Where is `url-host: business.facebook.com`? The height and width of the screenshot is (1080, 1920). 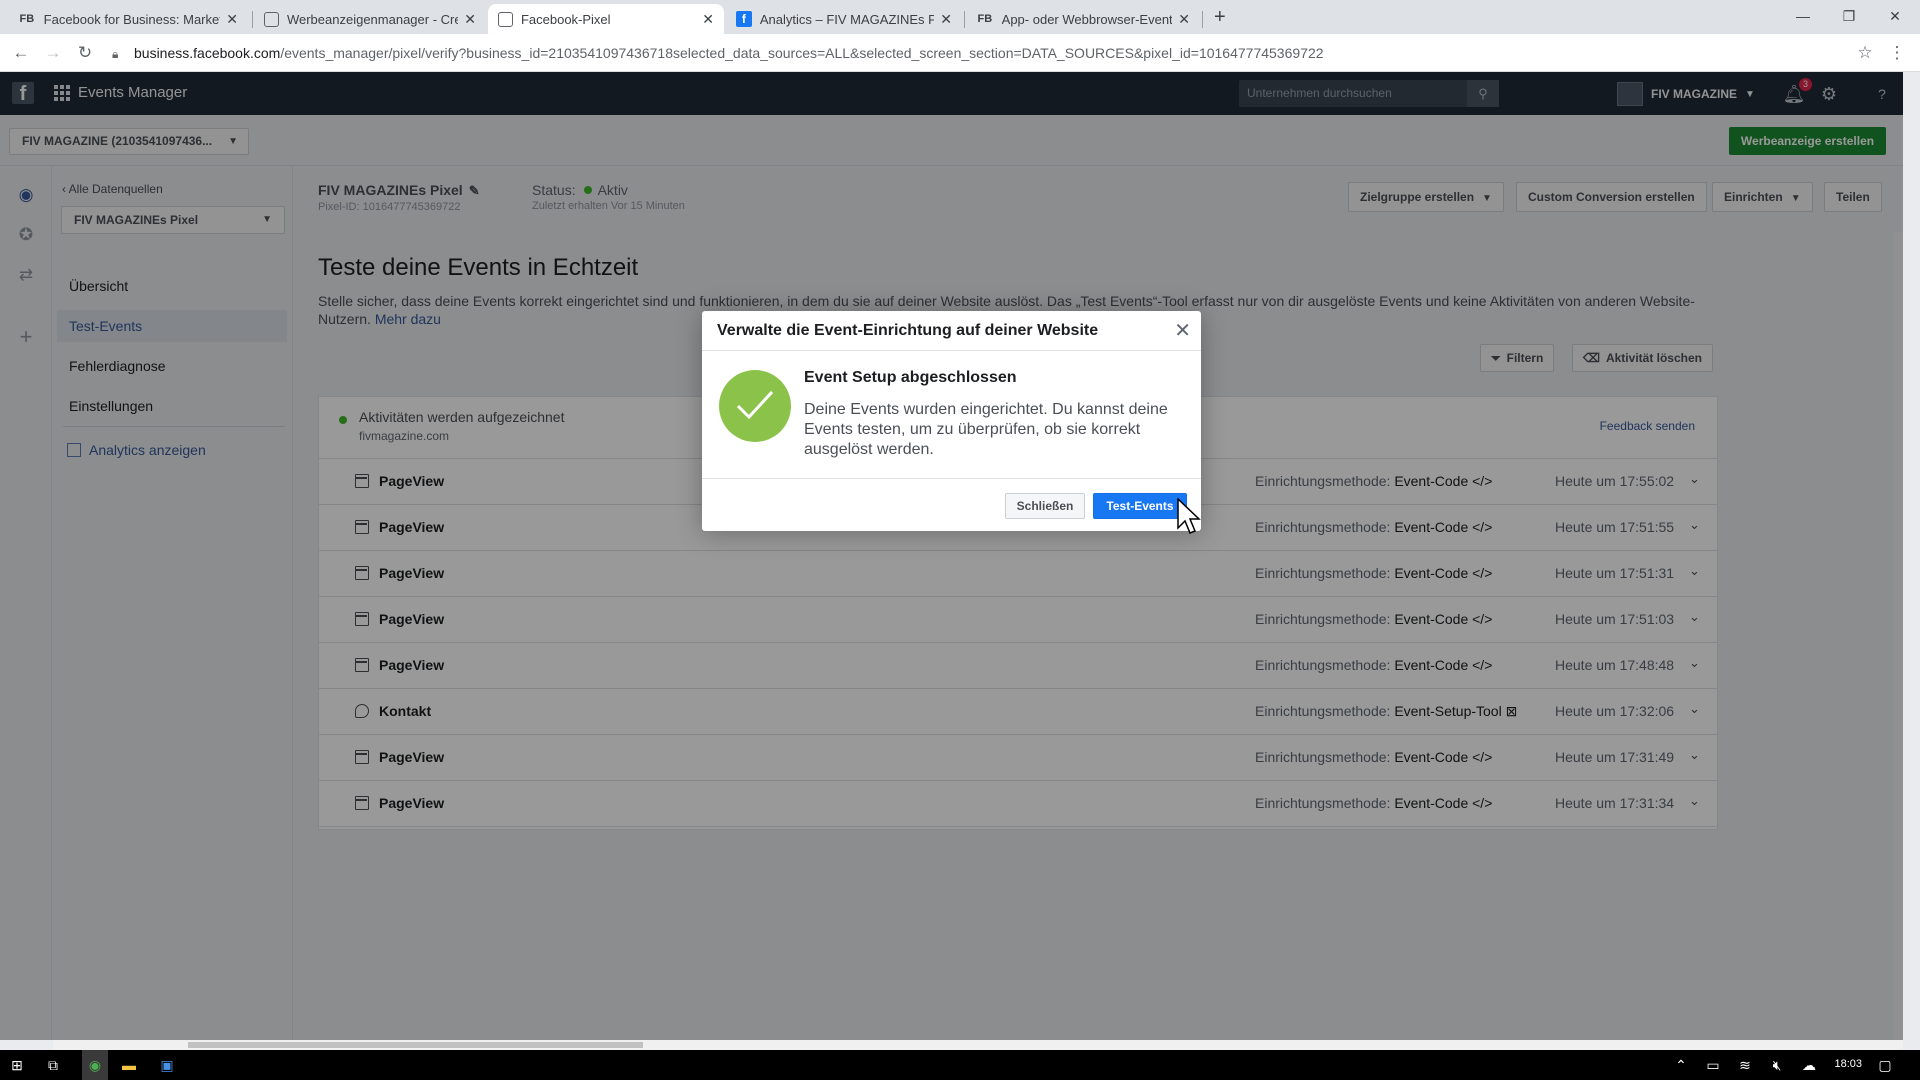 url-host: business.facebook.com is located at coordinates (207, 53).